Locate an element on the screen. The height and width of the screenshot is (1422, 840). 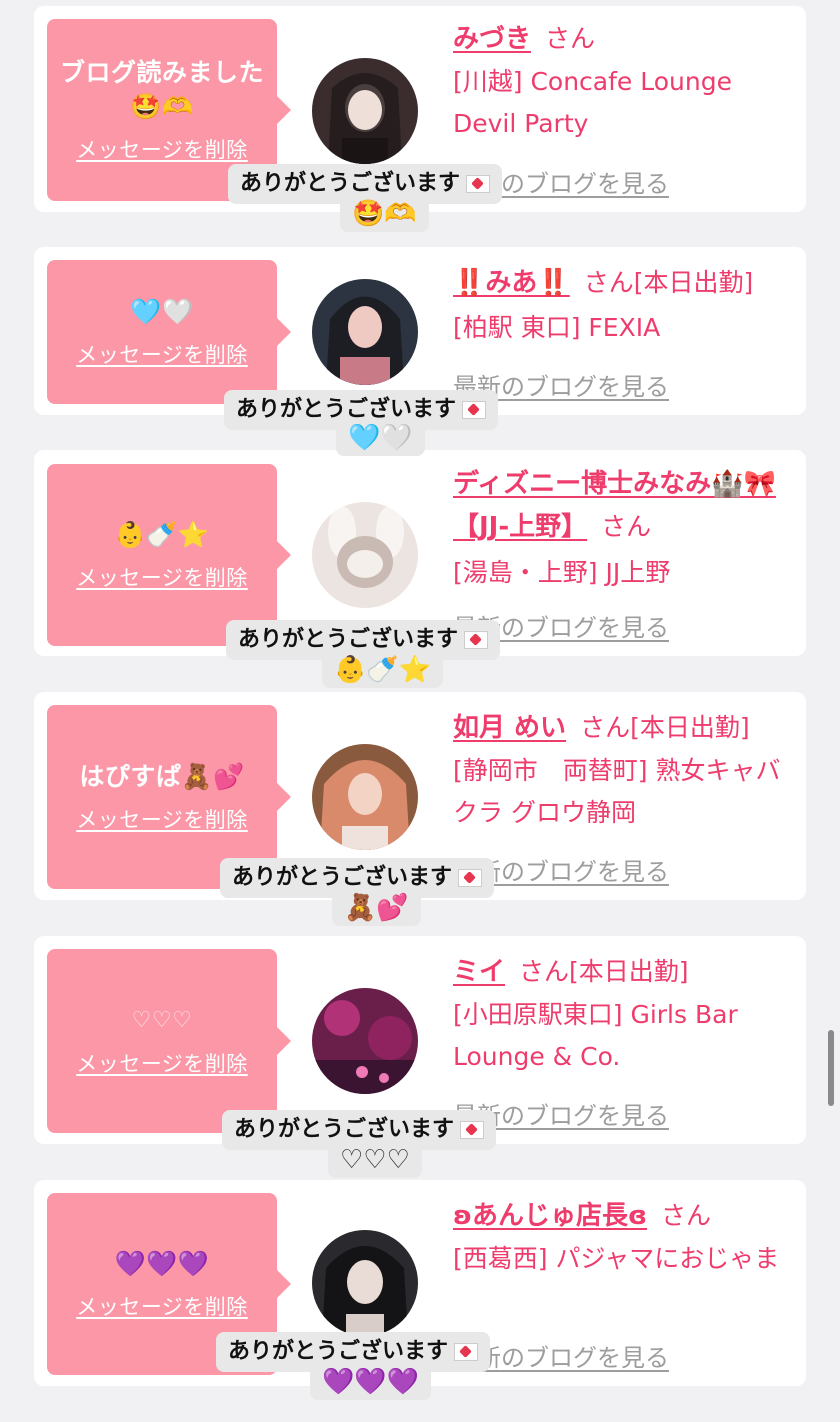
message-bubble: ♡♡♡ メッセージを削除 is located at coordinates (169, 1041).